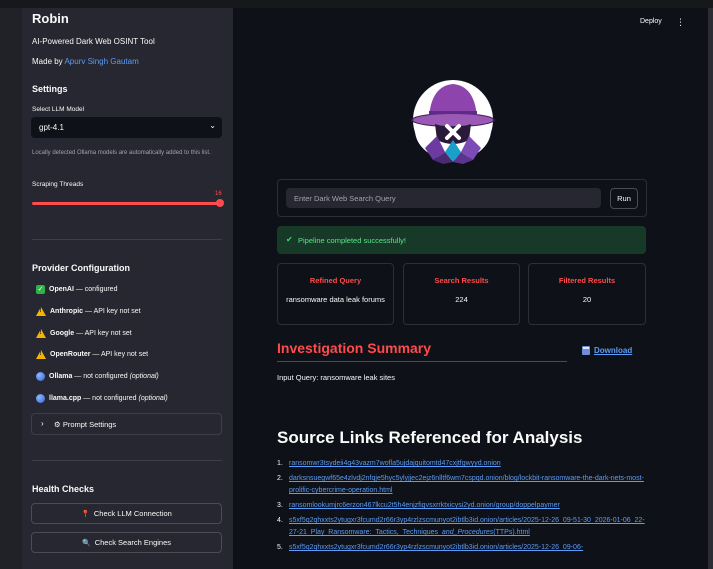  What do you see at coordinates (92, 354) in the screenshot?
I see `provider-openrouter: OpenRouter — API key not set` at bounding box center [92, 354].